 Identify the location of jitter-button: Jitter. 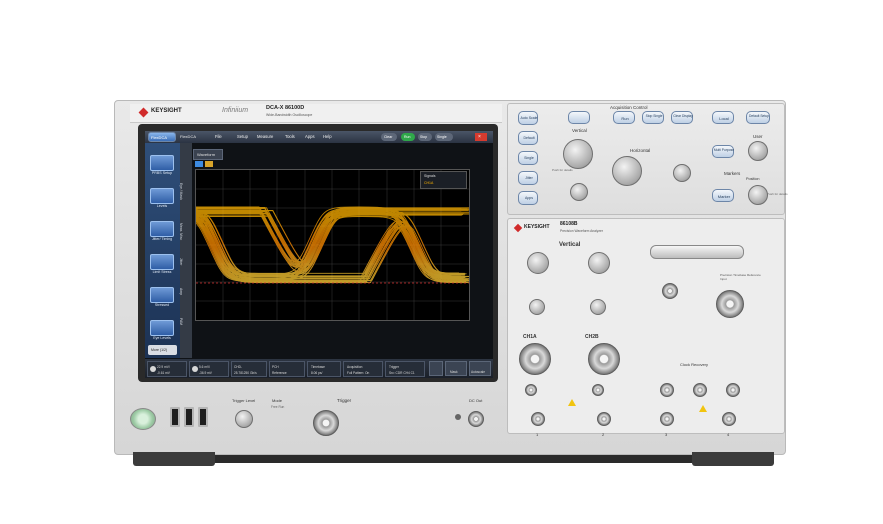
(528, 178).